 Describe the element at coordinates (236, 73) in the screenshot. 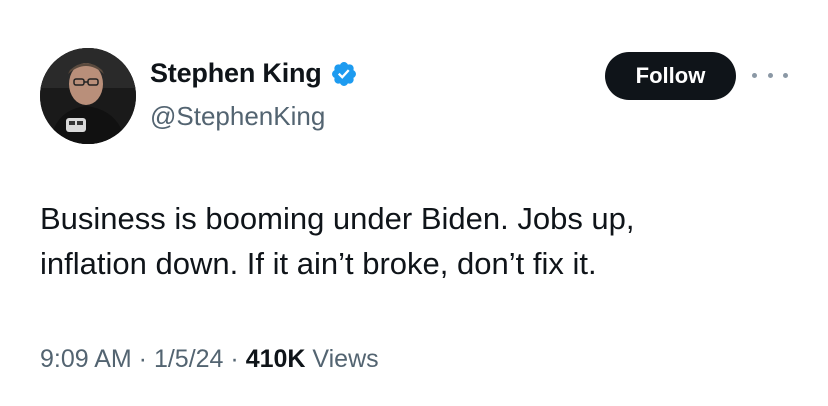

I see `display-name: Stephen King` at that location.